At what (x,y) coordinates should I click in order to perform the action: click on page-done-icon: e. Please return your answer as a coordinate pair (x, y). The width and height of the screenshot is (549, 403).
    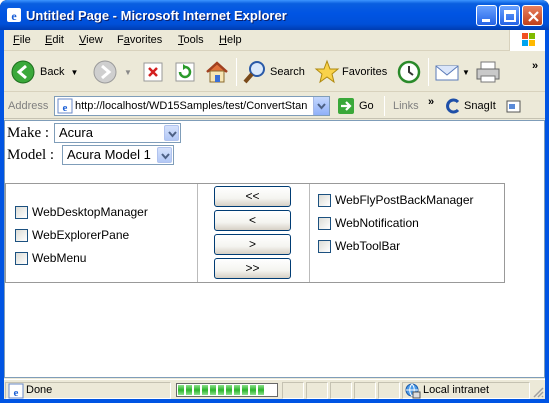
    Looking at the image, I should click on (16, 391).